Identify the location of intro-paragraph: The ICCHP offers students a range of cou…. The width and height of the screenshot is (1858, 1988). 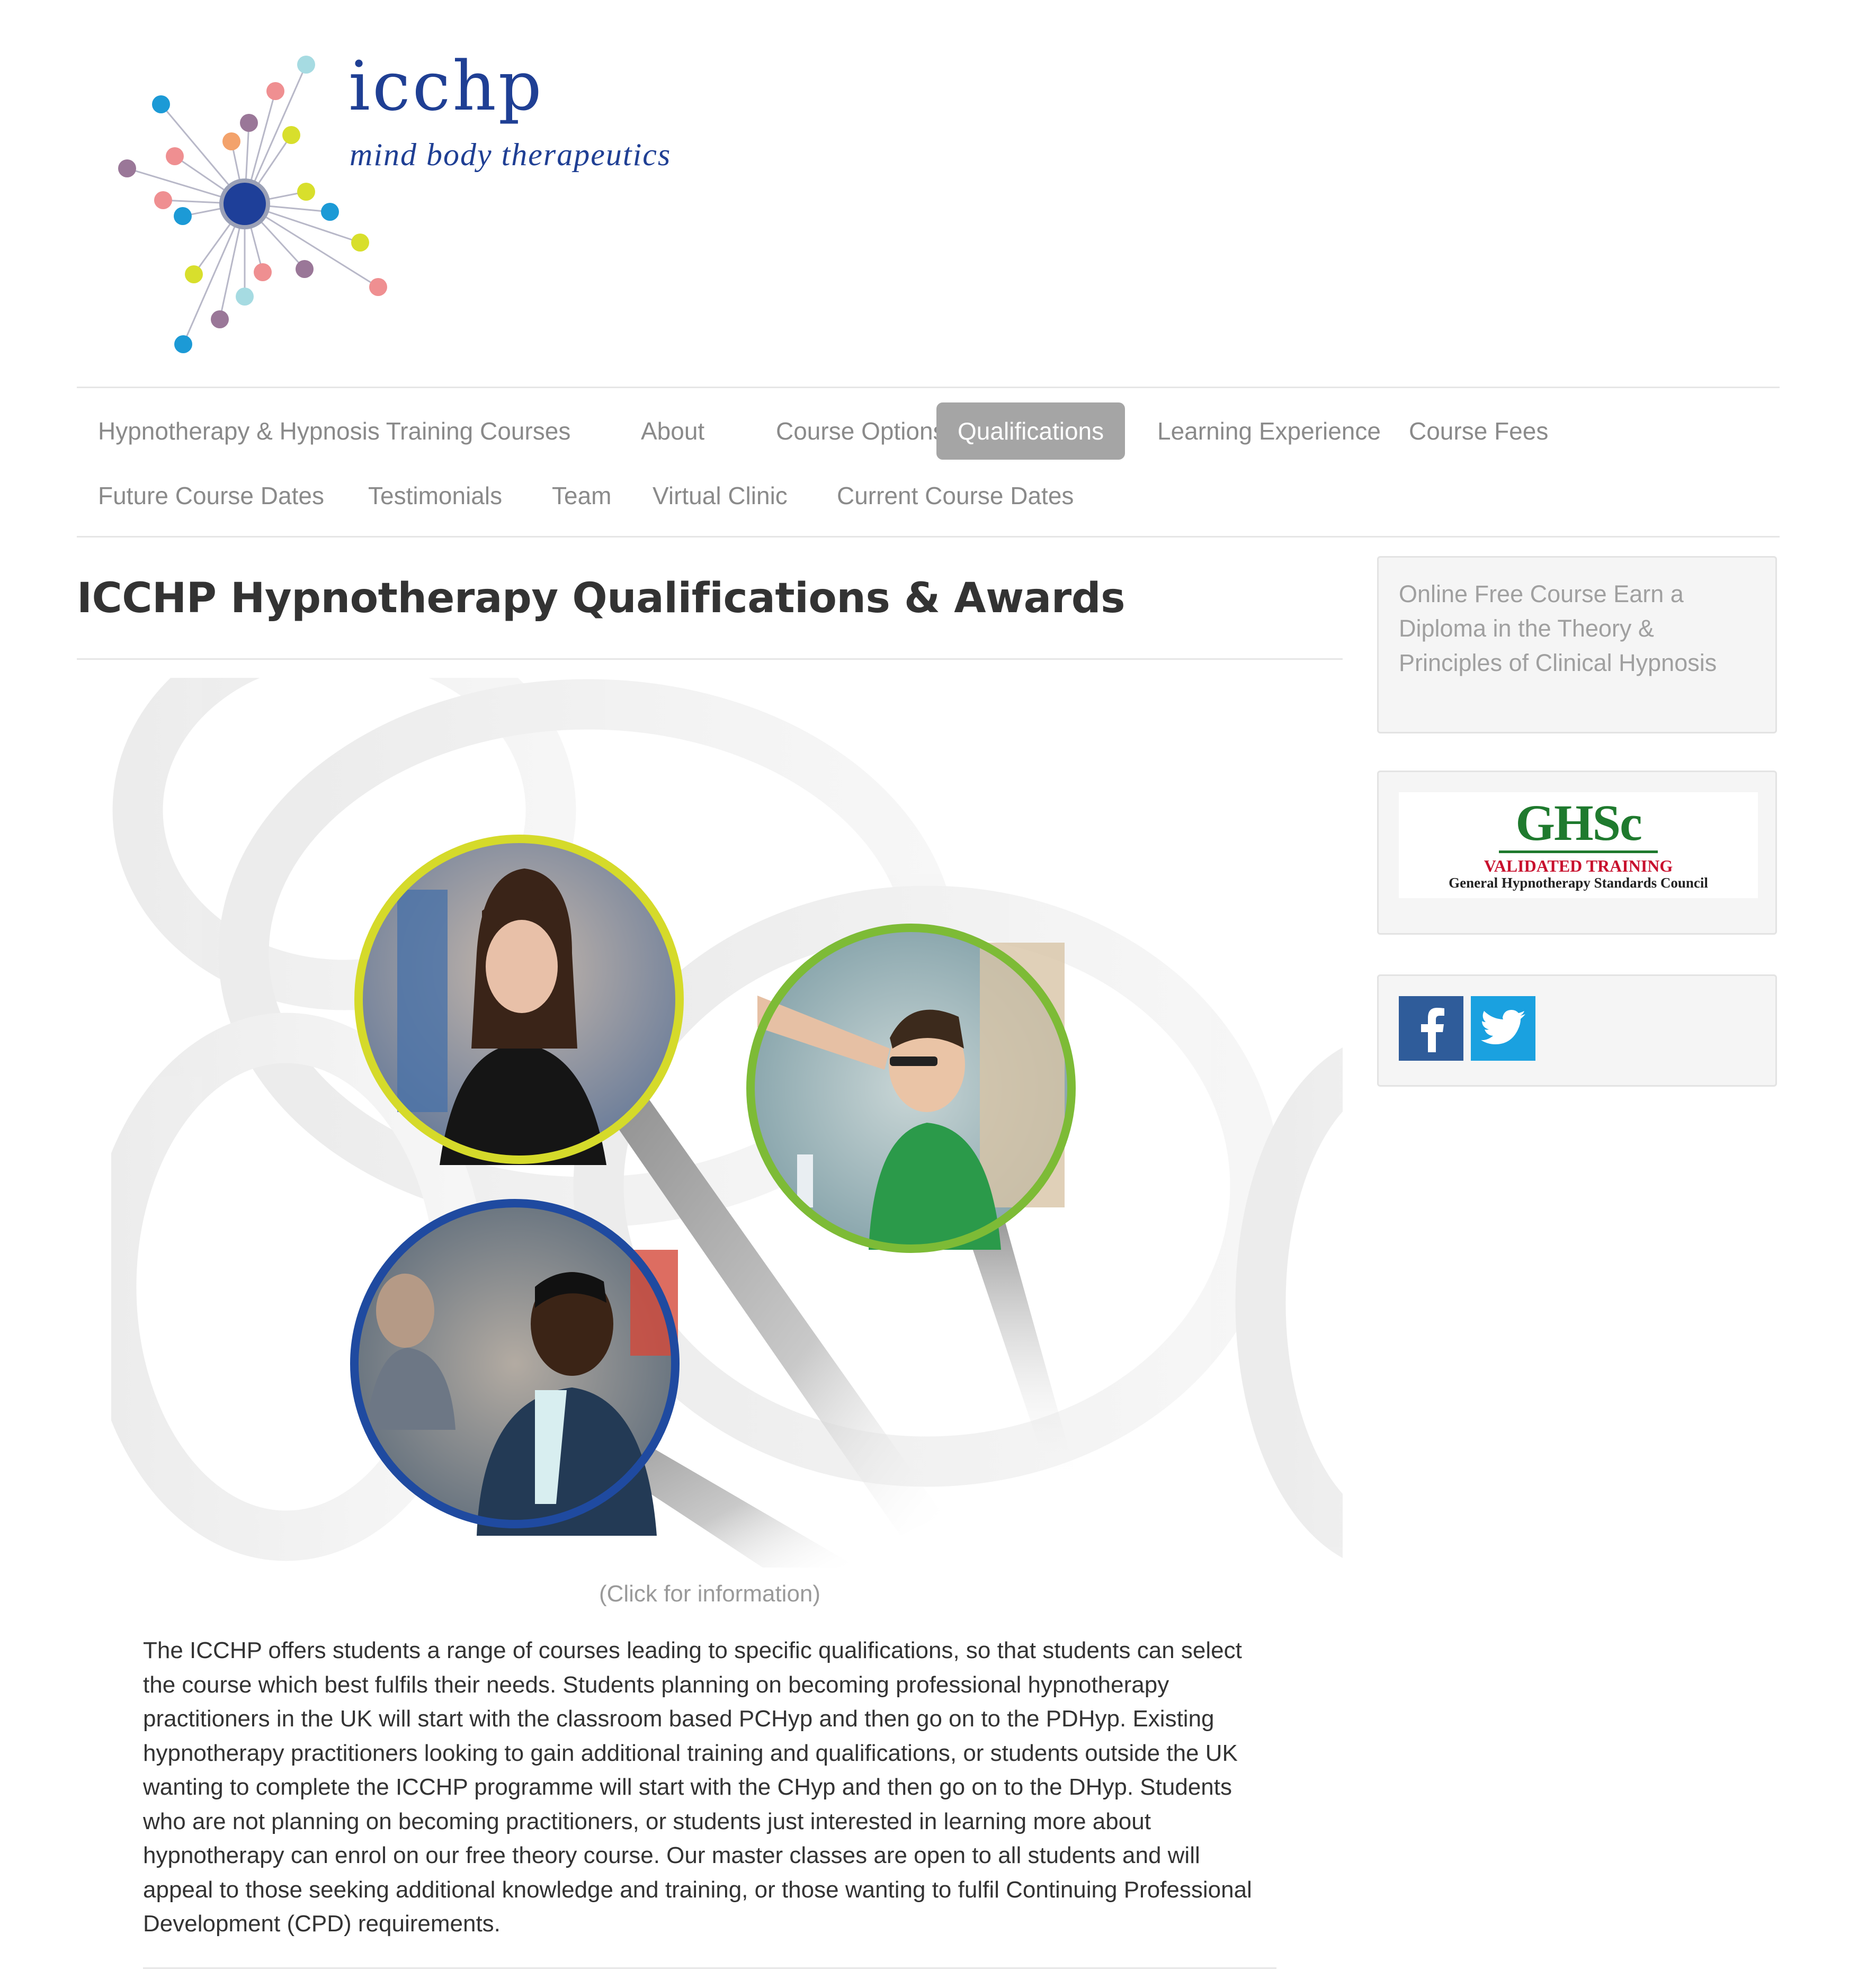
(697, 1787).